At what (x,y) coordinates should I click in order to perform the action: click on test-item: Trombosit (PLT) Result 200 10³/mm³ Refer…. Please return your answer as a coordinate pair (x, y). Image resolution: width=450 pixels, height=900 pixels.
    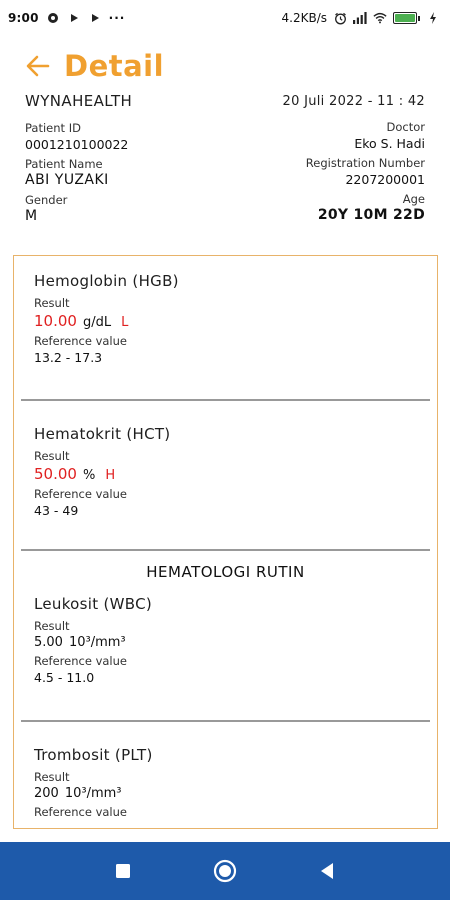
    Looking at the image, I should click on (225, 771).